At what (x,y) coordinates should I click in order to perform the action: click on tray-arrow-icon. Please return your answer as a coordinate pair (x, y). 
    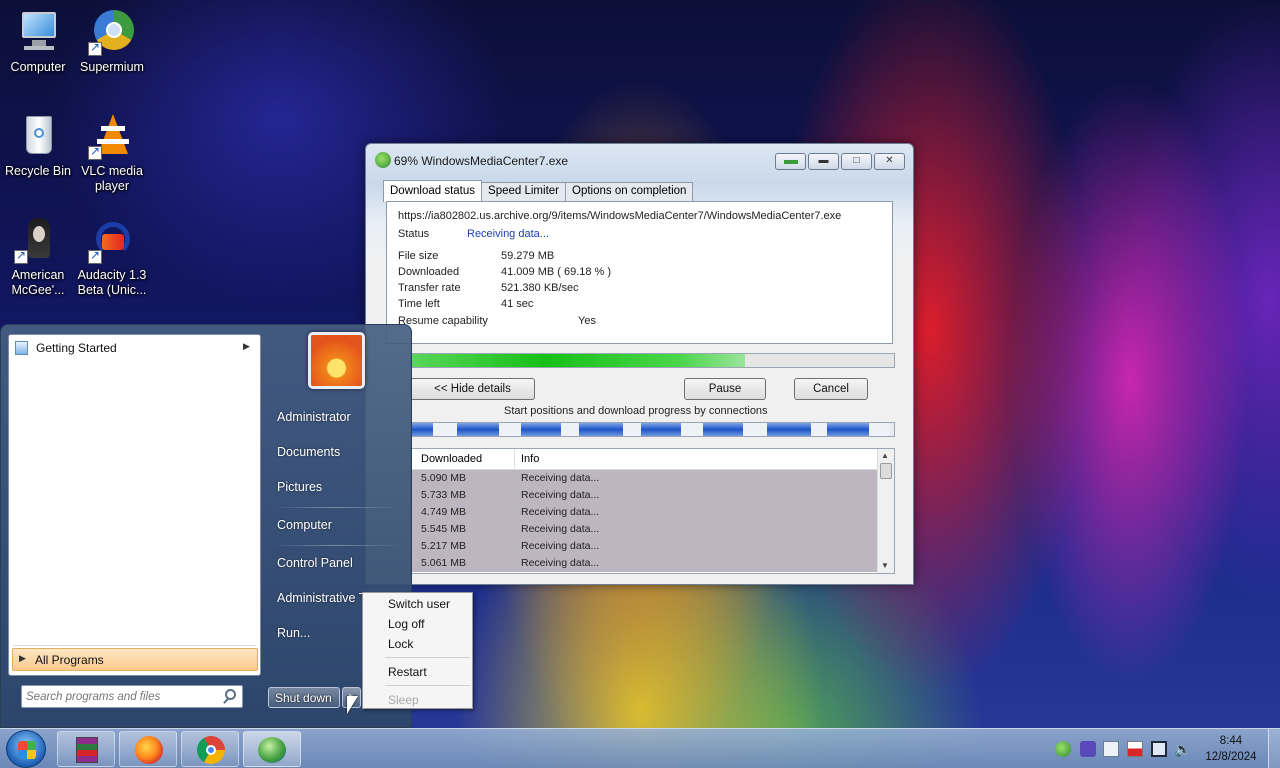
    Looking at the image, I should click on (790, 162).